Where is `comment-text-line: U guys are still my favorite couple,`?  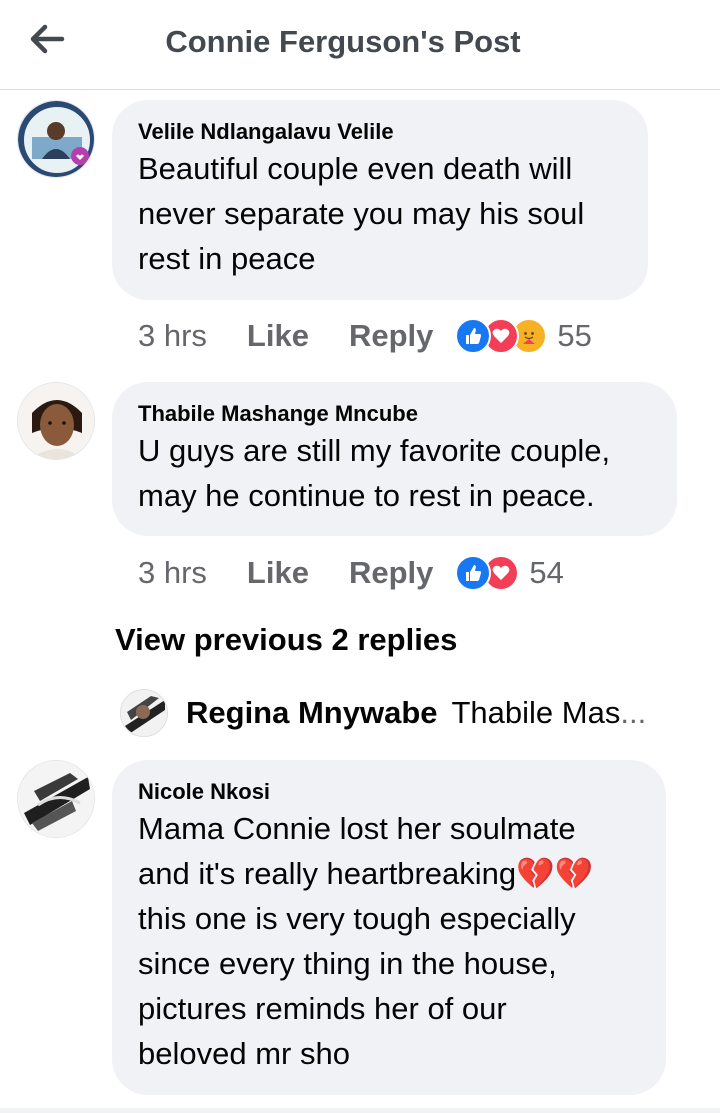
comment-text-line: U guys are still my favorite couple, is located at coordinates (374, 450).